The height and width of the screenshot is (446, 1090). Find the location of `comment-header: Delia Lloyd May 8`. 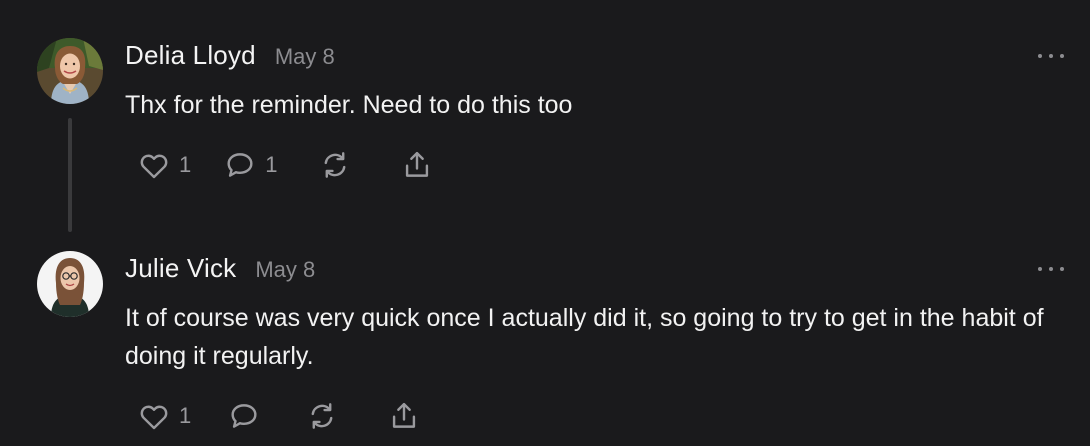

comment-header: Delia Lloyd May 8 is located at coordinates (230, 55).